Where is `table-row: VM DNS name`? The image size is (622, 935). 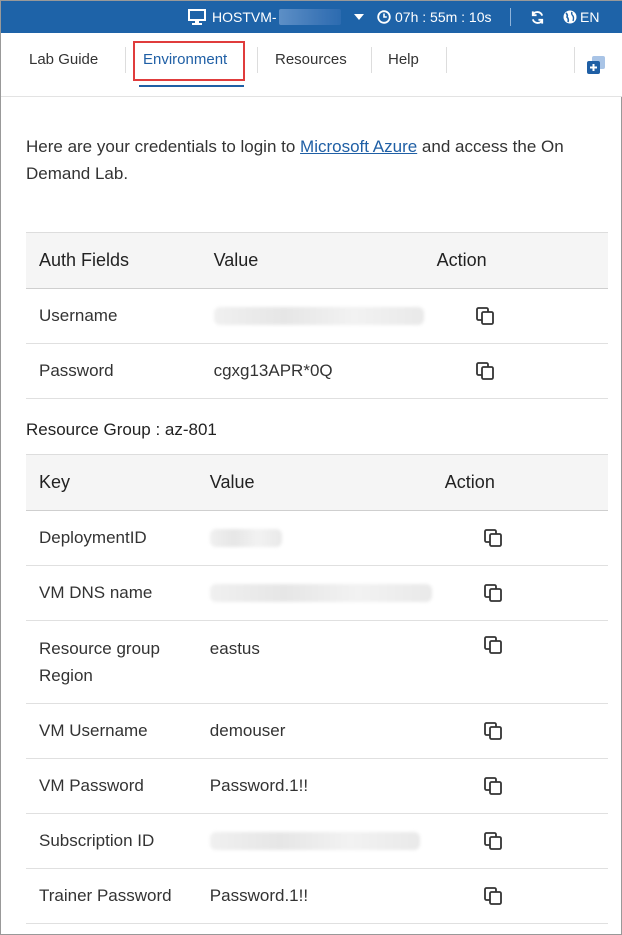
table-row: VM DNS name is located at coordinates (317, 593).